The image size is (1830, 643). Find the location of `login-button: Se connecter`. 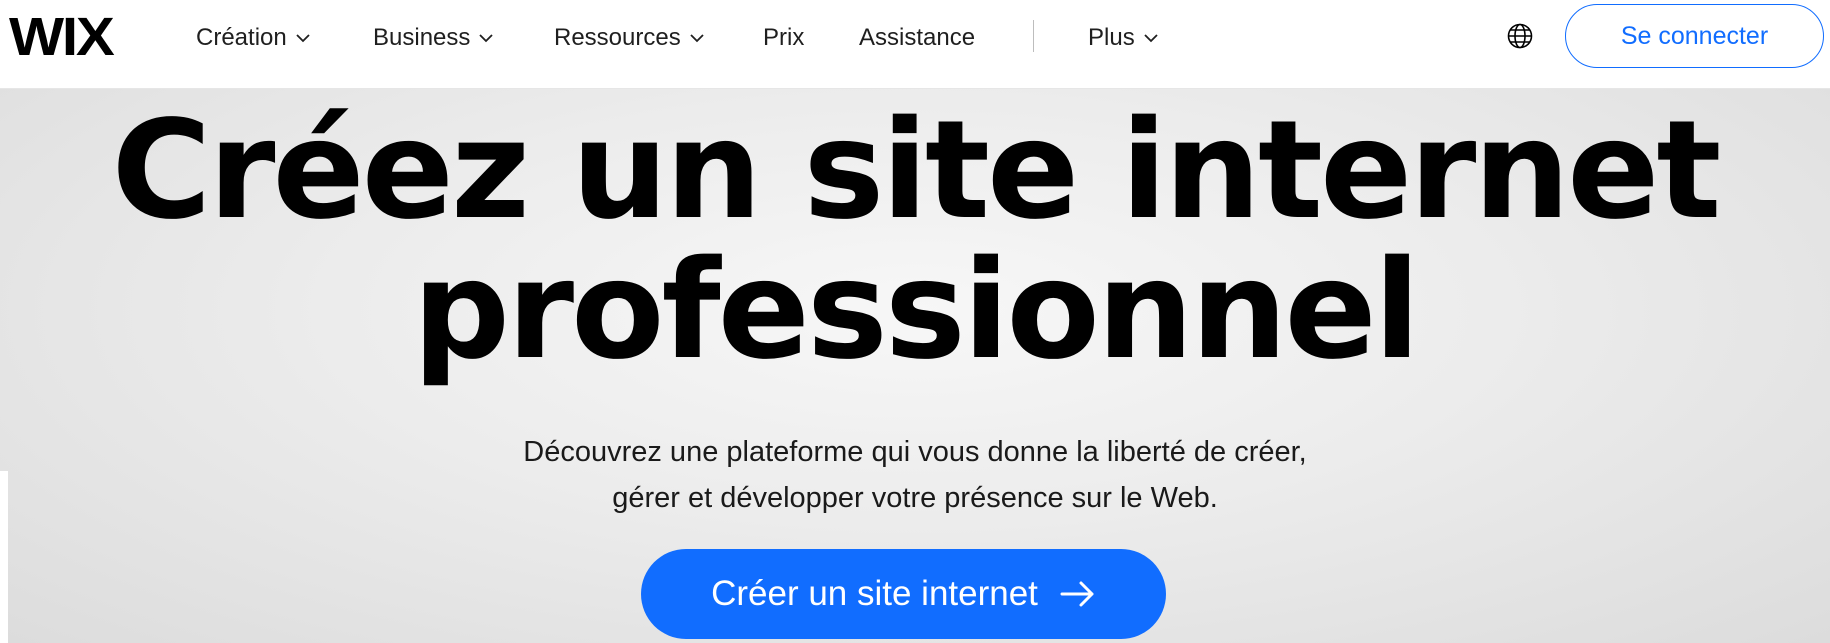

login-button: Se connecter is located at coordinates (1694, 36).